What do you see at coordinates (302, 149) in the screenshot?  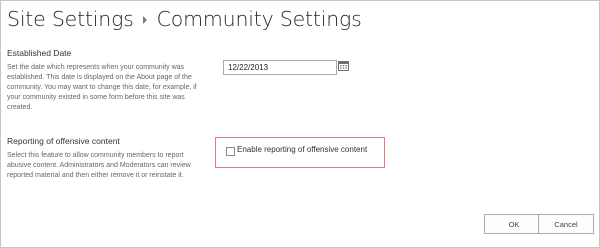 I see `enable-reporting-label: Enable reporting of offensive content` at bounding box center [302, 149].